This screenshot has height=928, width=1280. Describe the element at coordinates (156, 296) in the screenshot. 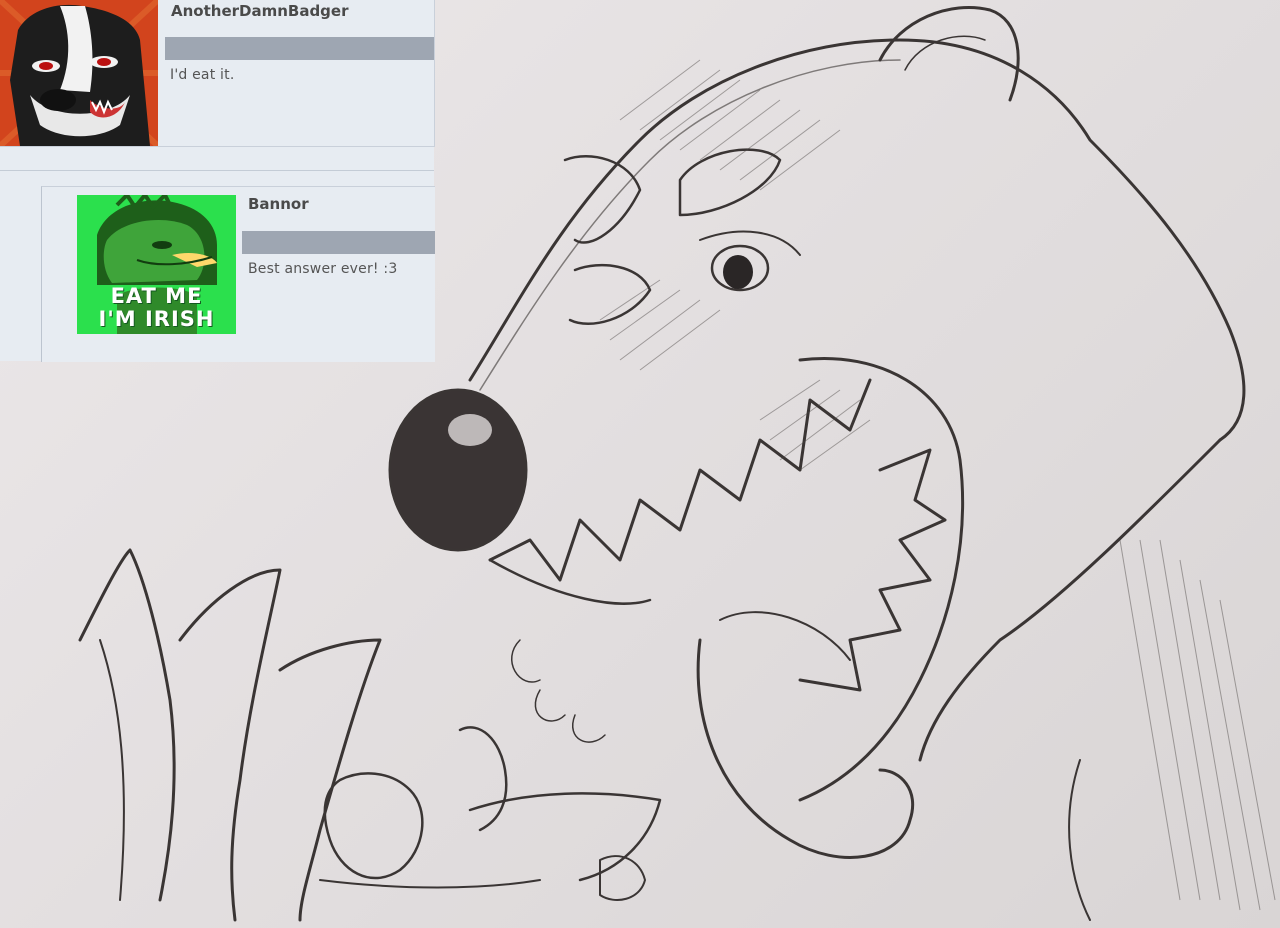

I see `avatar-caption-line: EAT ME` at that location.